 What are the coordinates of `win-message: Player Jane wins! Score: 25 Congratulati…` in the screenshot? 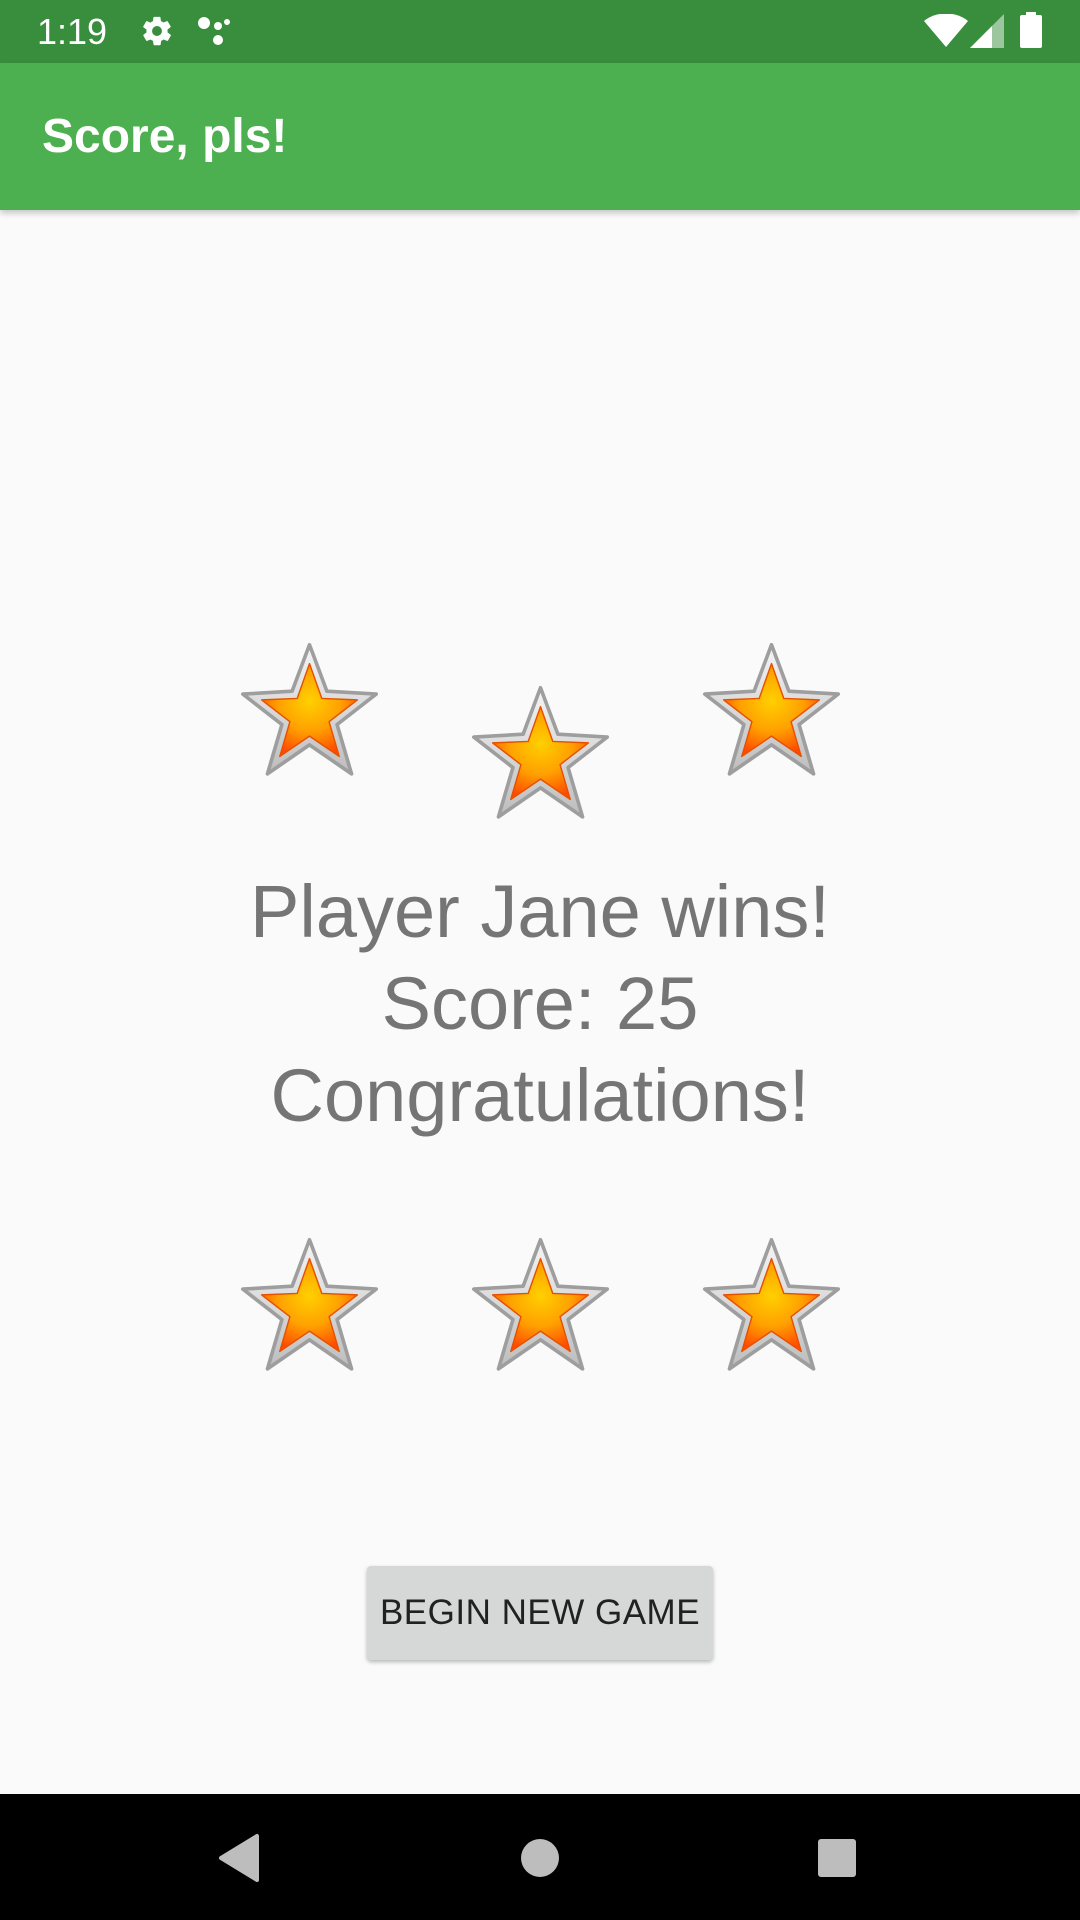 It's located at (540, 1004).